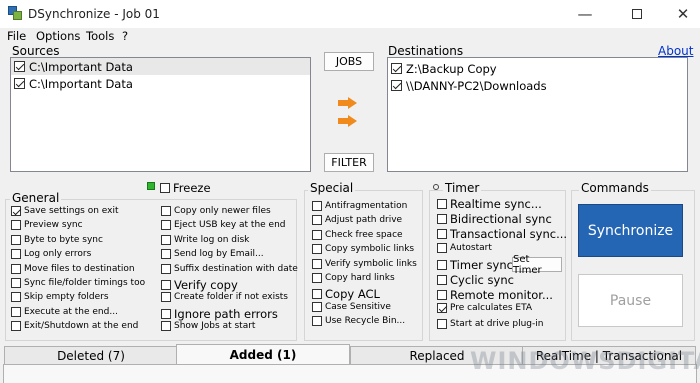 The width and height of the screenshot is (700, 383). What do you see at coordinates (353, 278) in the screenshot?
I see `special-option: Copy hard links` at bounding box center [353, 278].